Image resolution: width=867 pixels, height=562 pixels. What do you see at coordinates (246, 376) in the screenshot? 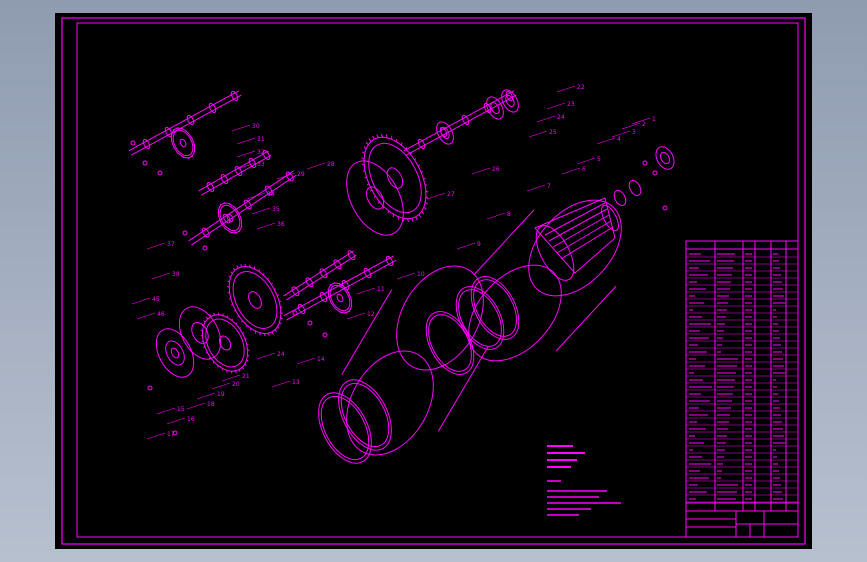
I see `callout-number: 21` at bounding box center [246, 376].